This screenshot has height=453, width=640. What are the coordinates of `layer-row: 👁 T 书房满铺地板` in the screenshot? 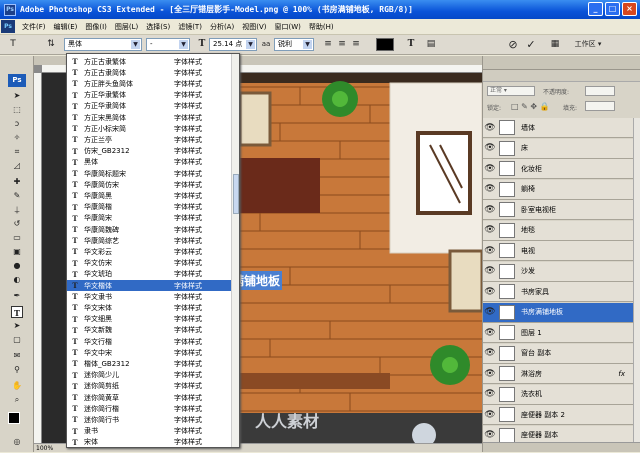 It's located at (558, 312).